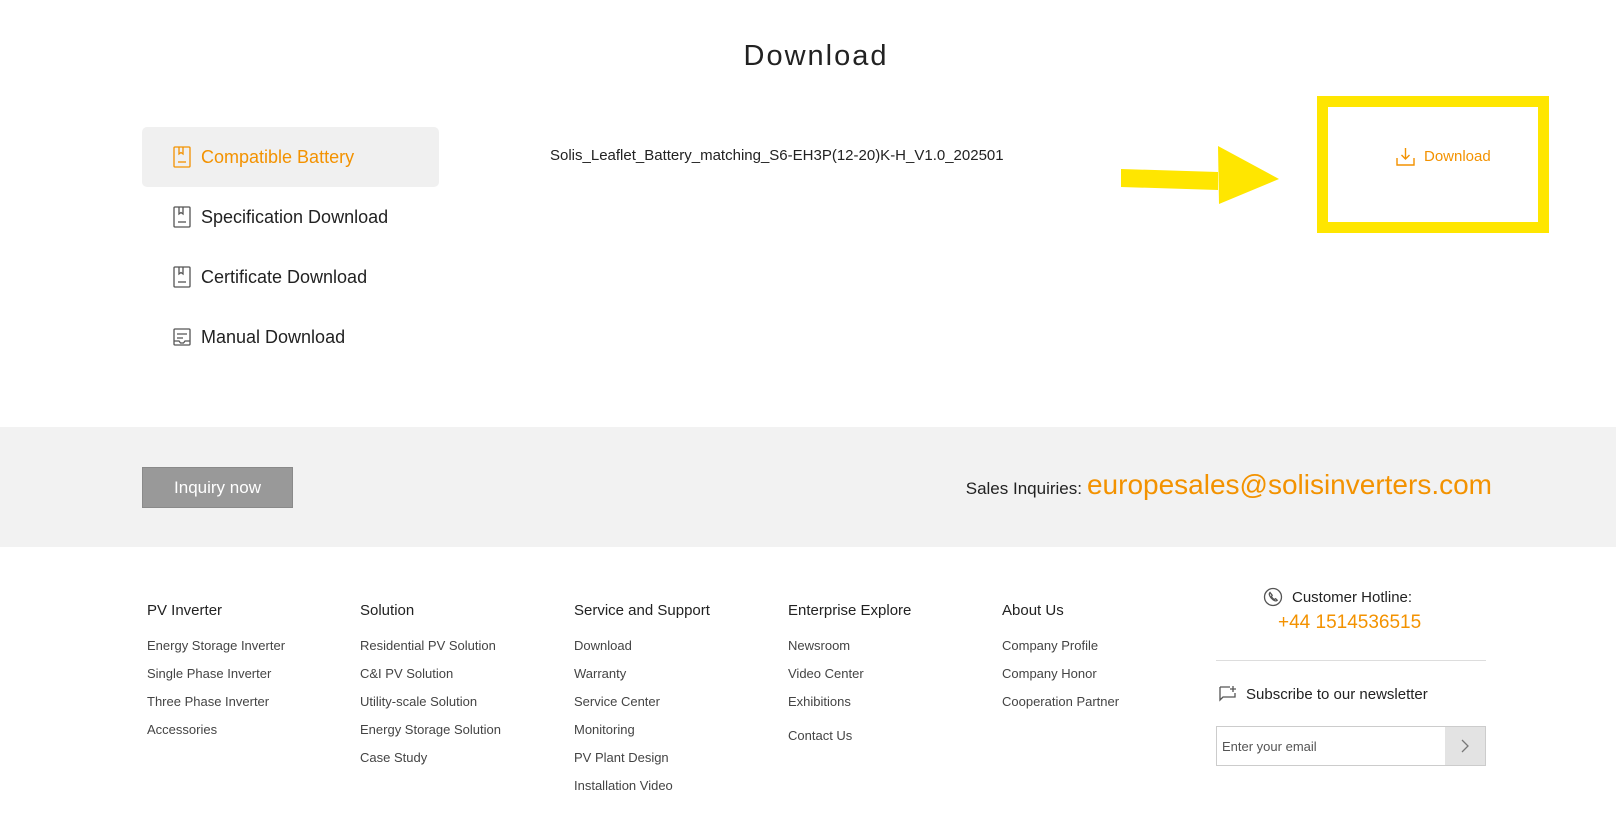  What do you see at coordinates (1060, 706) in the screenshot?
I see `footer-link: Cooperation Partner` at bounding box center [1060, 706].